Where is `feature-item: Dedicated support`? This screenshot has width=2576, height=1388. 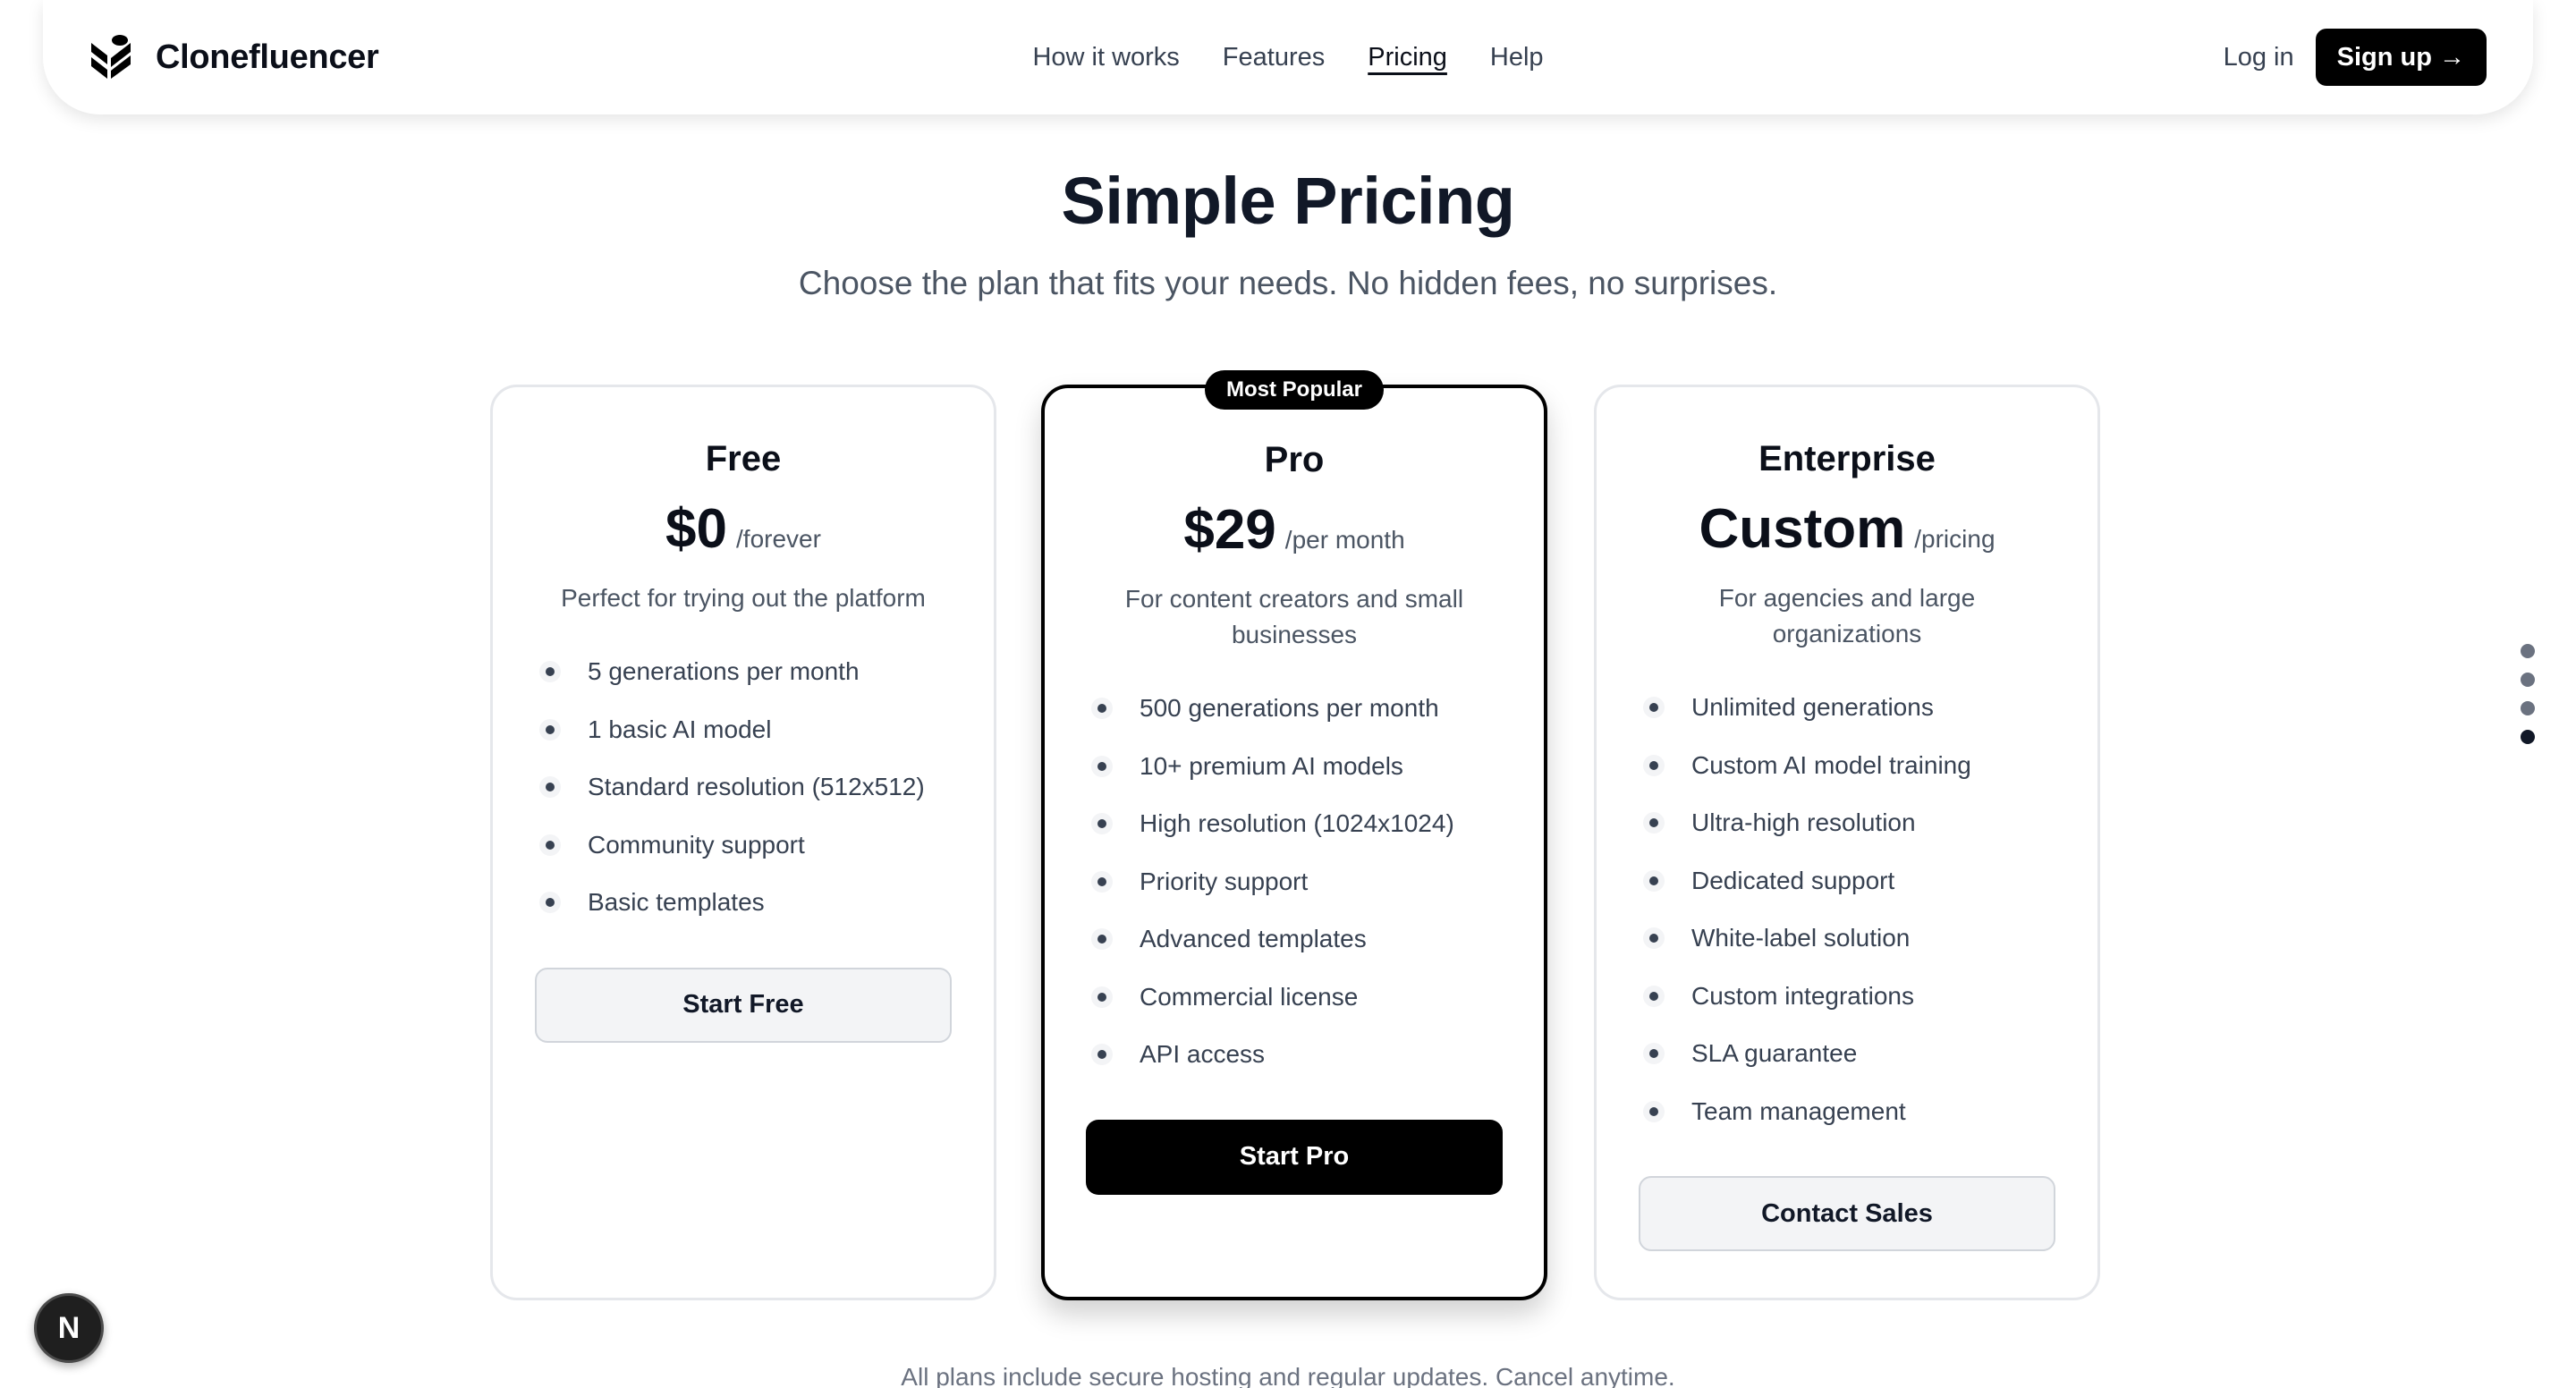 feature-item: Dedicated support is located at coordinates (1870, 881).